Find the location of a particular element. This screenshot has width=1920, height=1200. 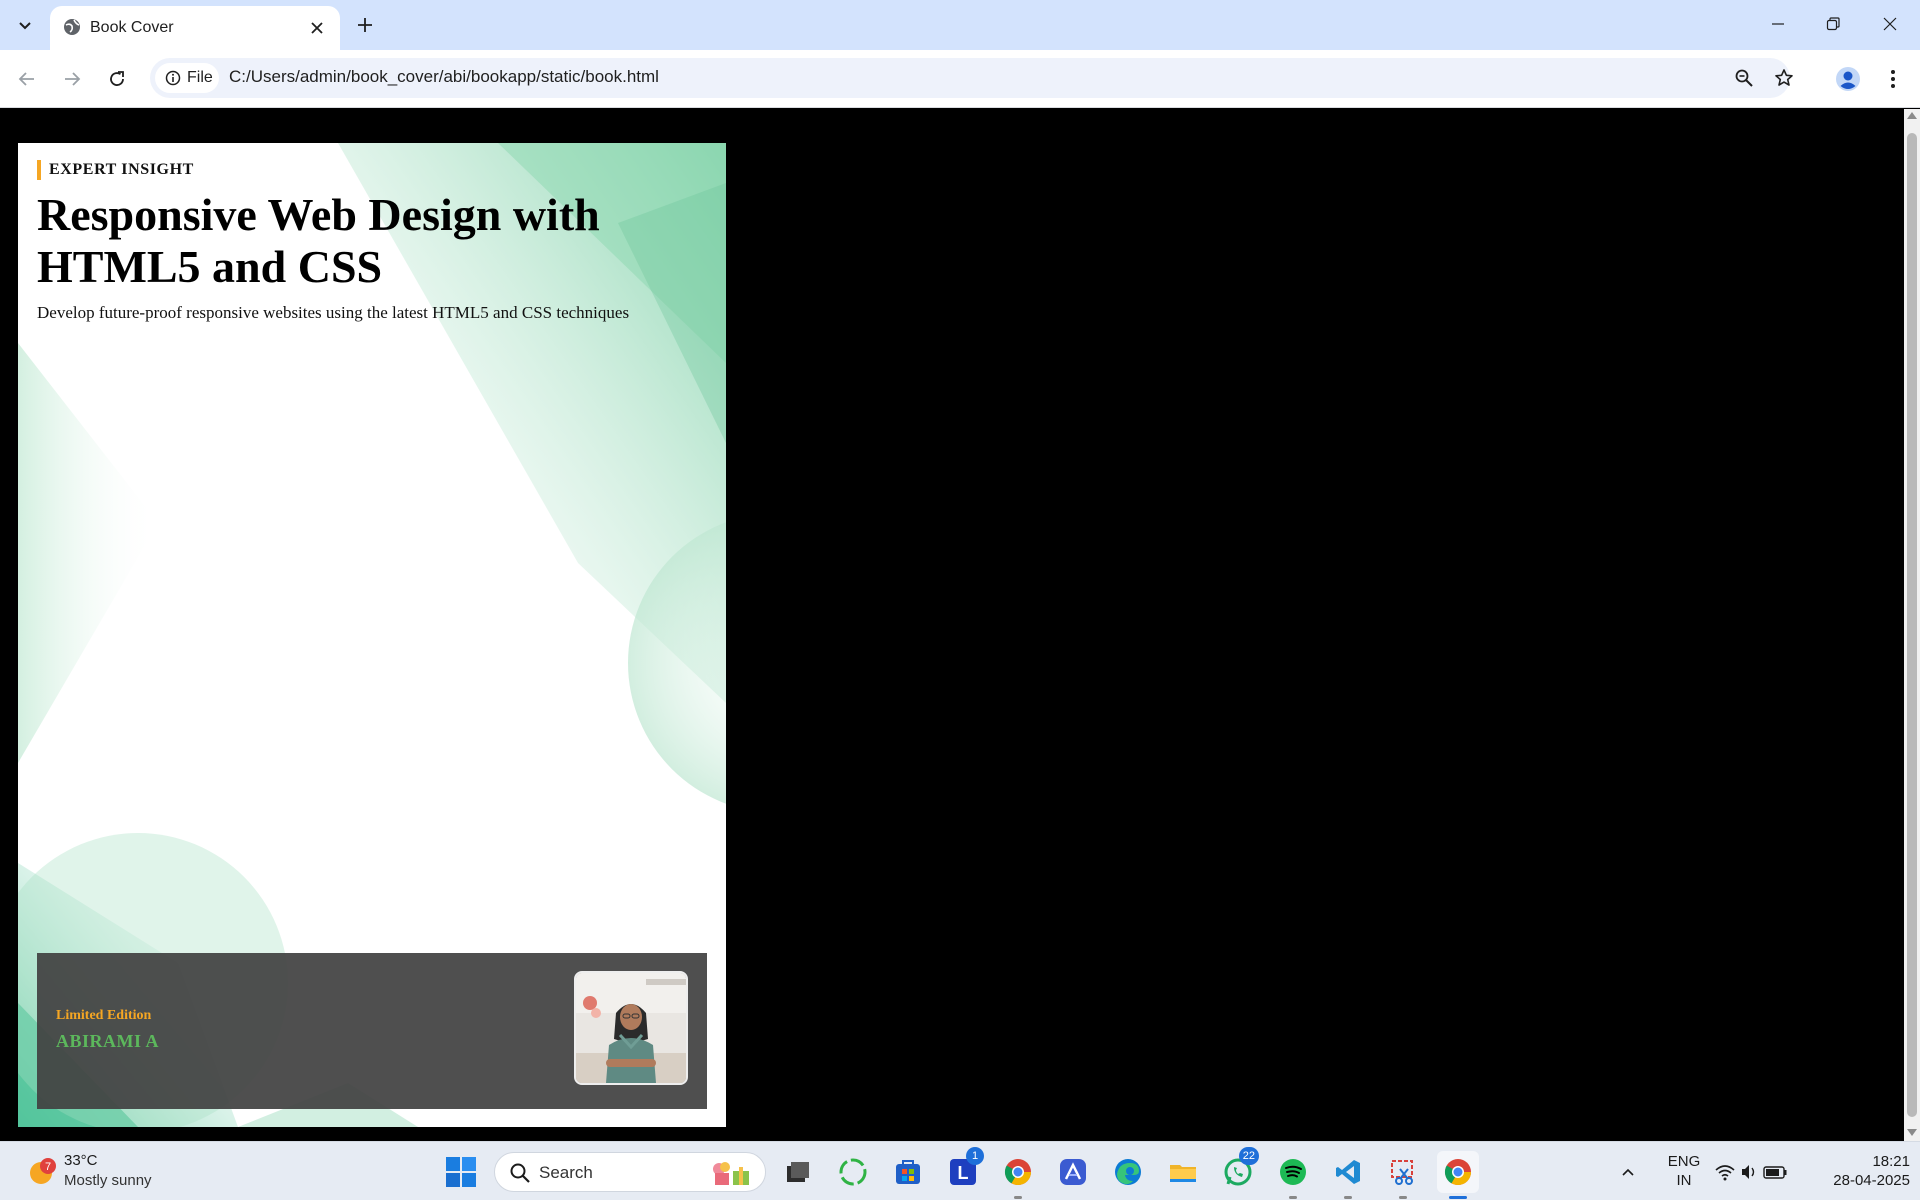

l-app-button: L 1 is located at coordinates (963, 1170).